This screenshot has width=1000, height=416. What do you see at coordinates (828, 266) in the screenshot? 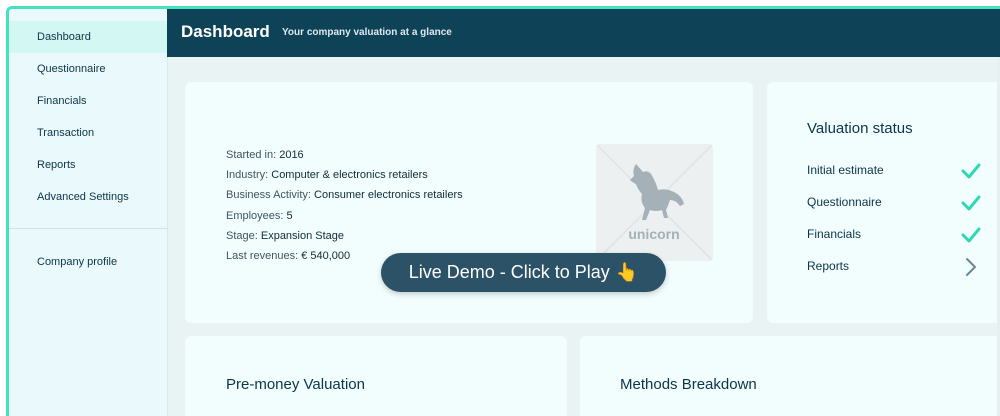
I see `status-reports: Reports` at bounding box center [828, 266].